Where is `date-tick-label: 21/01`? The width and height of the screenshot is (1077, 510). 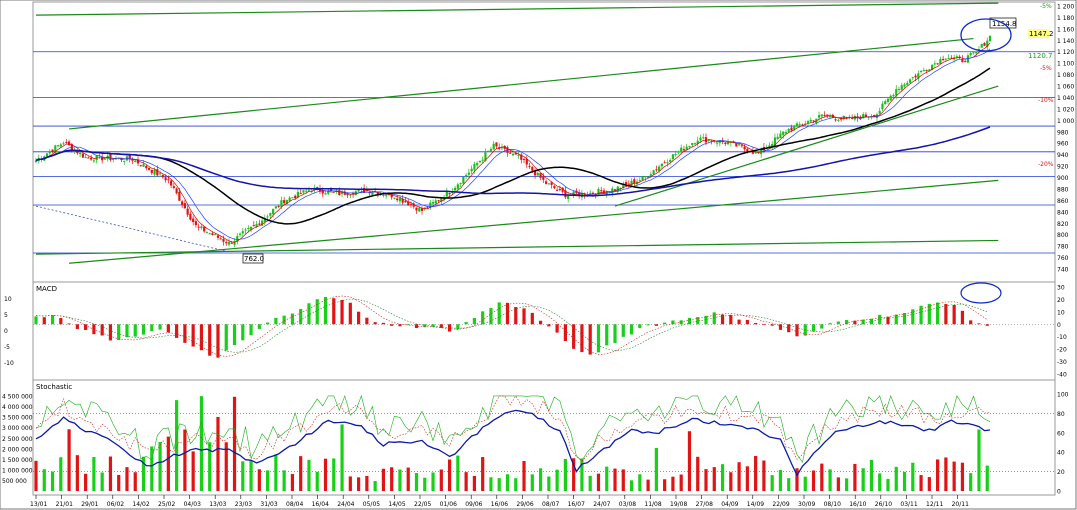
date-tick-label: 21/01 is located at coordinates (64, 504).